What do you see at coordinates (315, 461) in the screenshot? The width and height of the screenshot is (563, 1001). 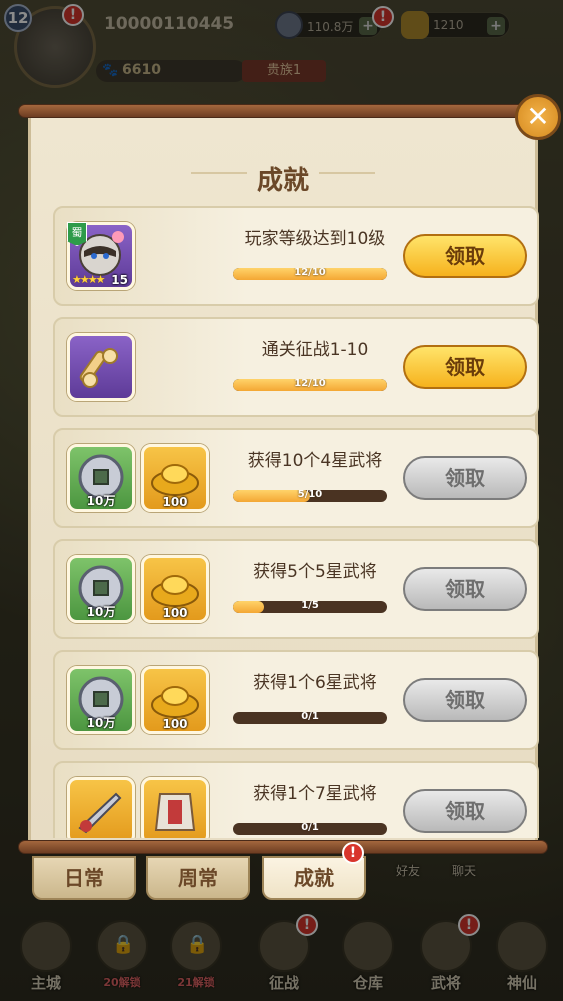 I see `achievement-task: 获得10个4星武将` at bounding box center [315, 461].